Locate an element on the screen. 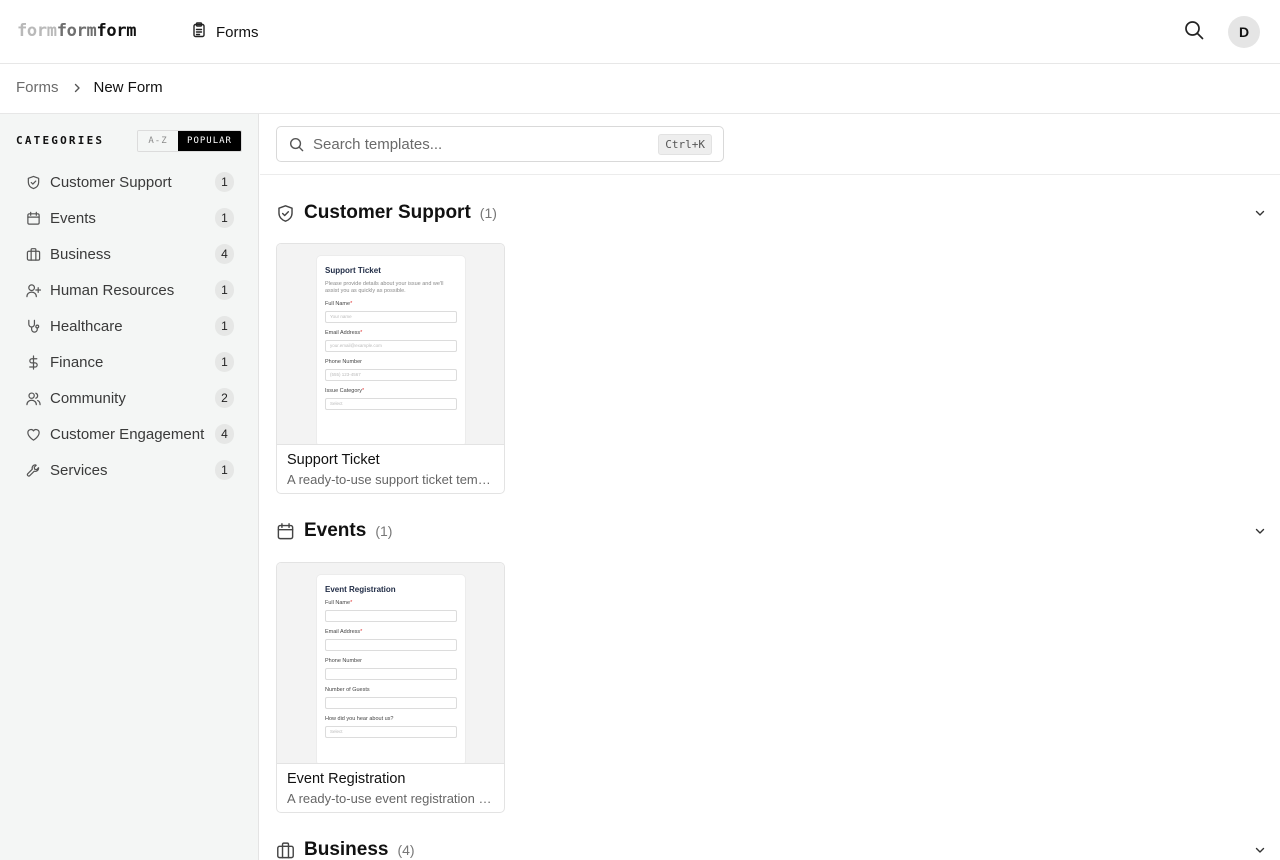 This screenshot has width=1280, height=860. sort-toggle: A-Z POPULAR is located at coordinates (189, 141).